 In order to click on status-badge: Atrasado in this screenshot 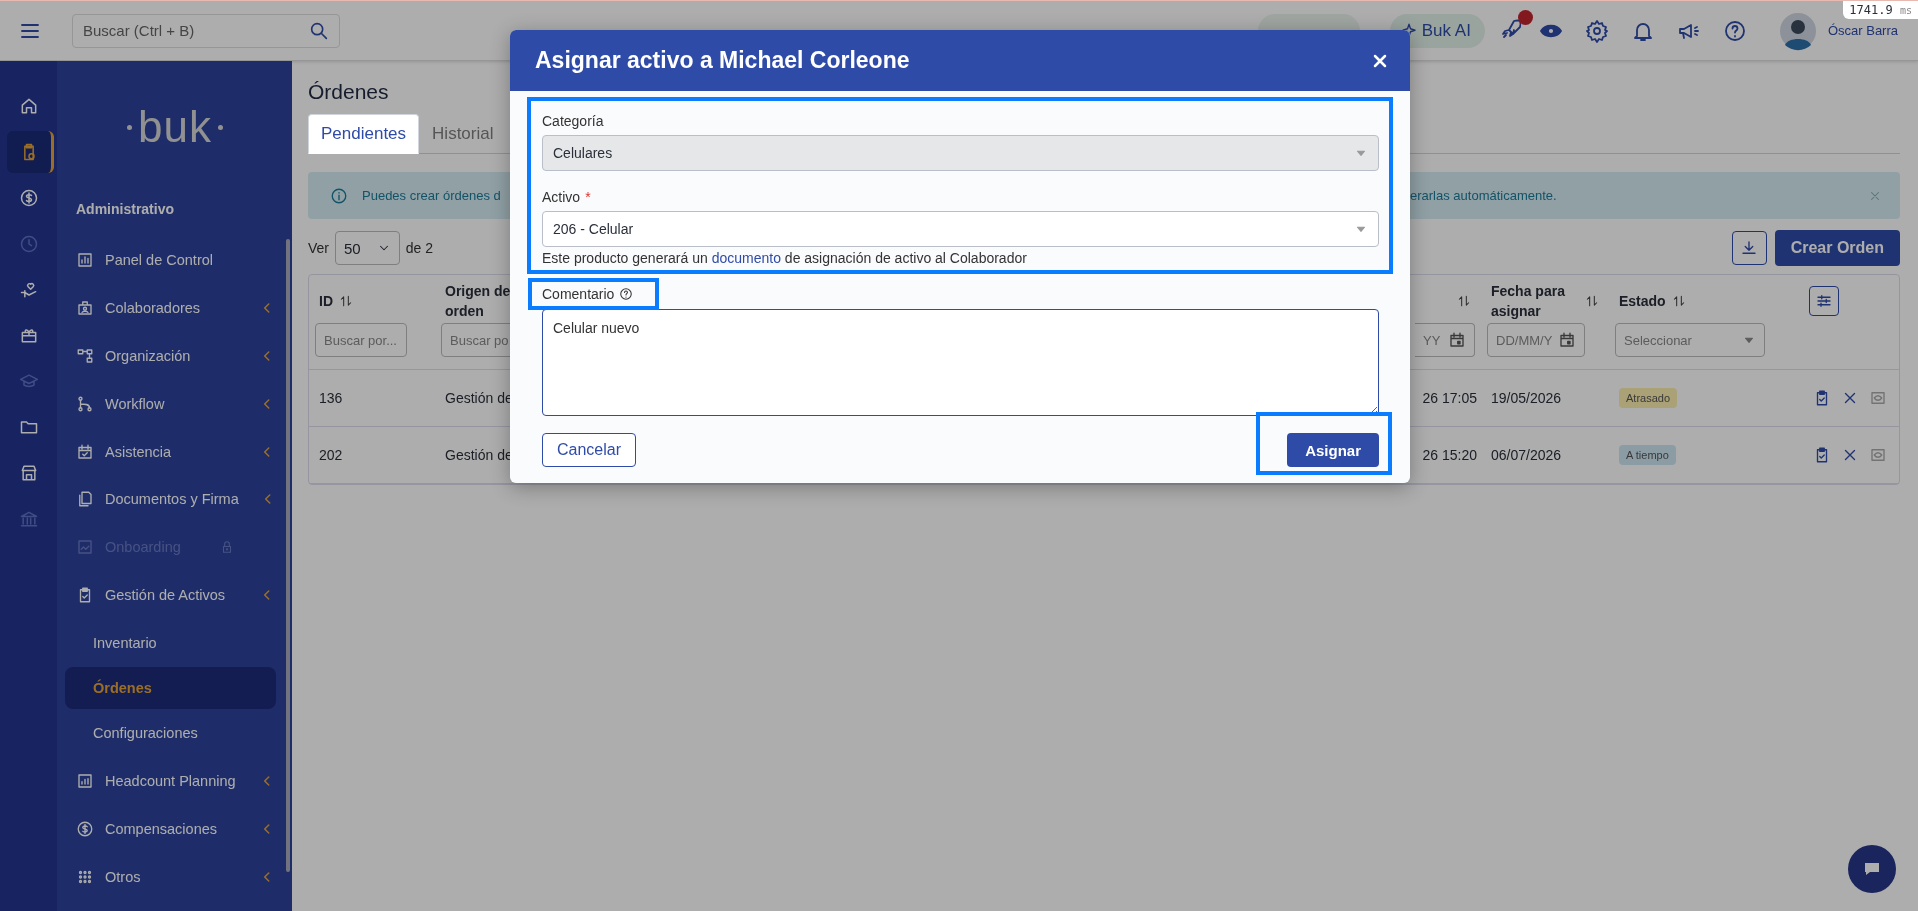, I will do `click(1648, 398)`.